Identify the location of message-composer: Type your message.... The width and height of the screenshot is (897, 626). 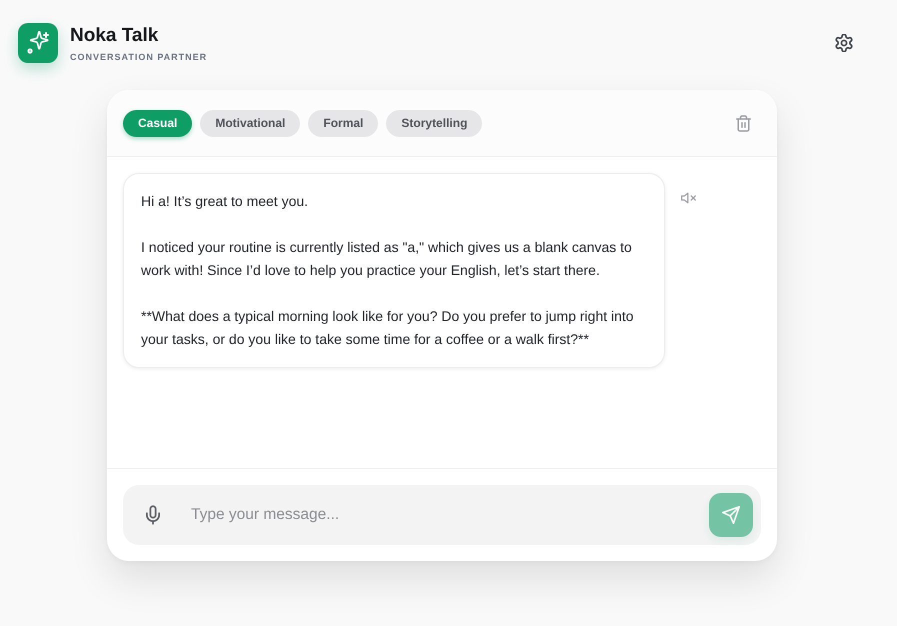
(442, 515).